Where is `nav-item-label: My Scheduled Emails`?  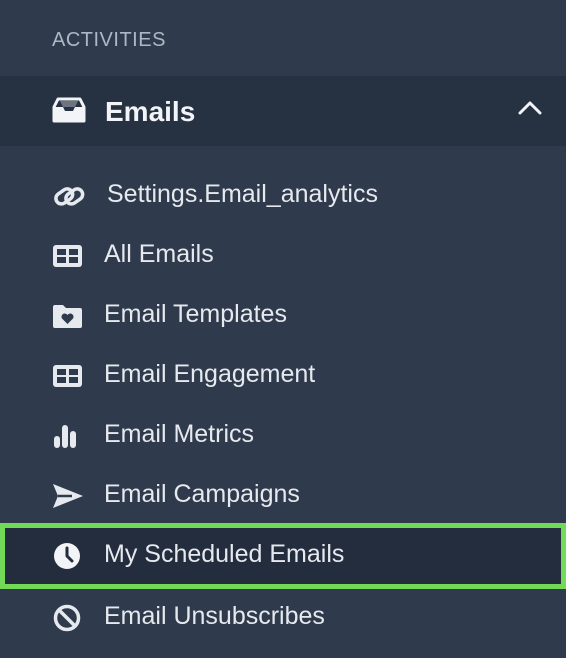 nav-item-label: My Scheduled Emails is located at coordinates (224, 554).